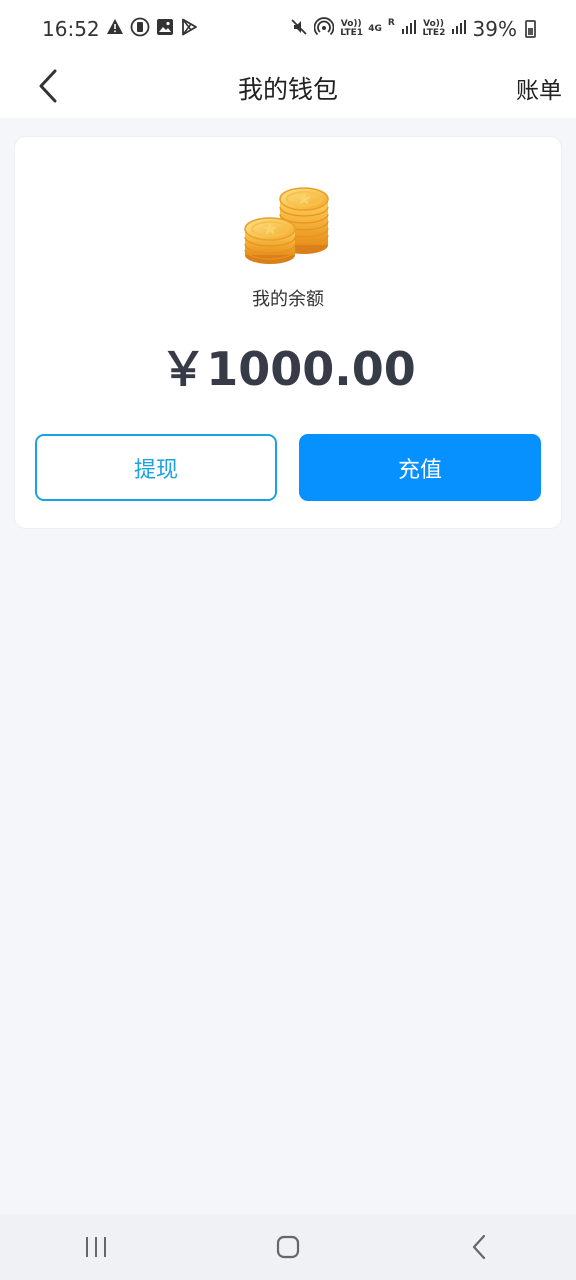 Image resolution: width=576 pixels, height=1280 pixels. I want to click on balance-label: 我的余额, so click(288, 299).